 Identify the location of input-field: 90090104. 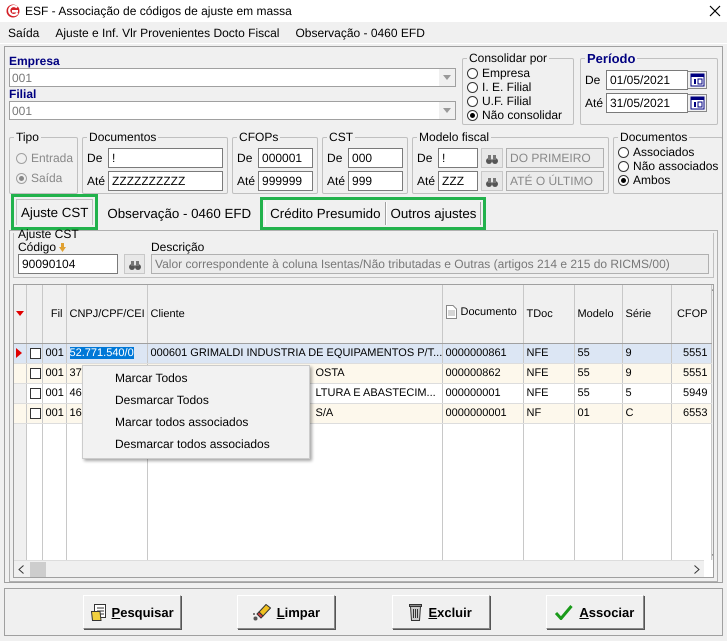
(68, 264).